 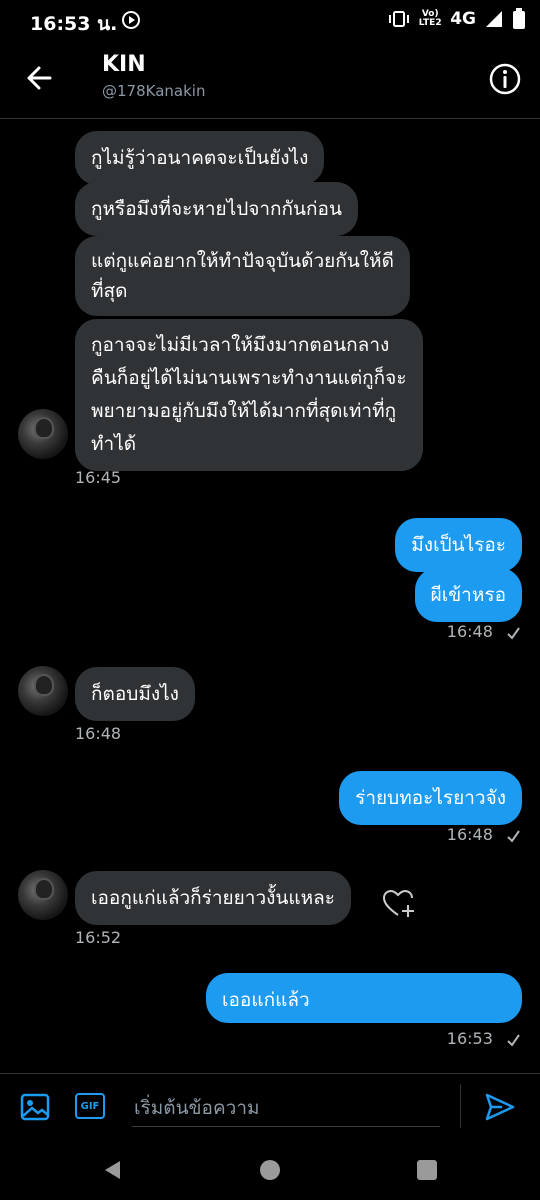 I want to click on incoming-message: กูไม่รู้ว่าอนาคตจะเป็นยังไง, so click(x=200, y=158).